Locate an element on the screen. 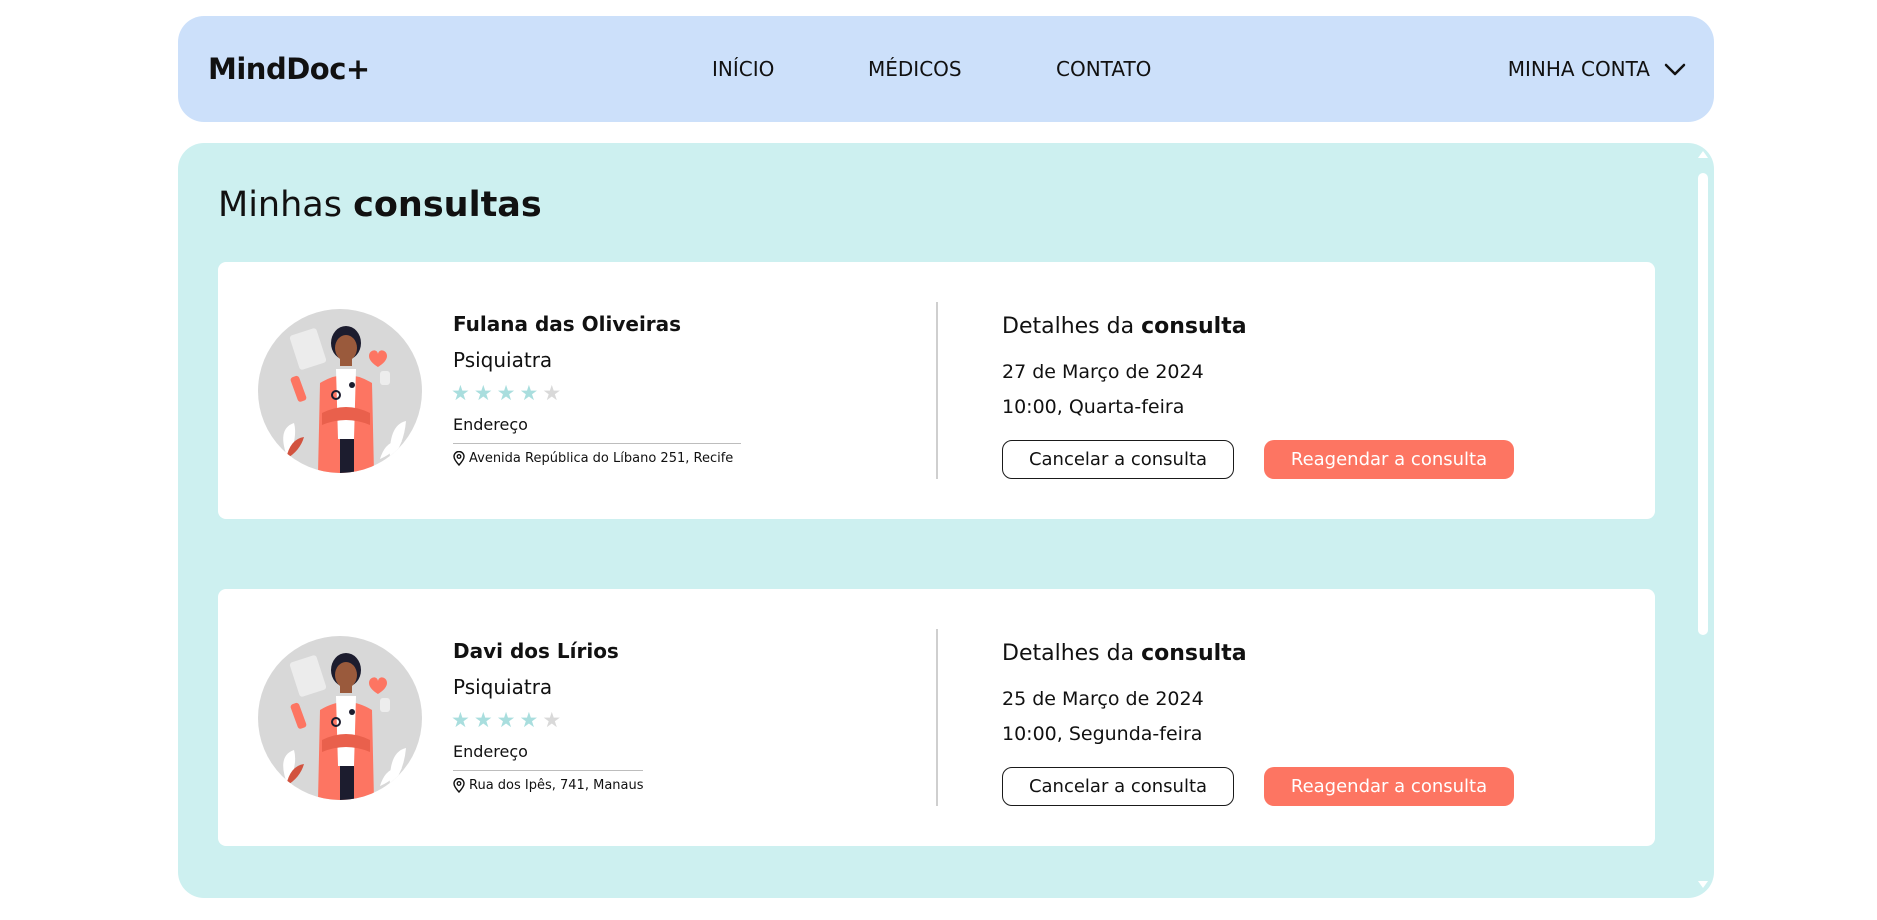 The height and width of the screenshot is (920, 1877). account-menu: MINHA CONTA is located at coordinates (1597, 69).